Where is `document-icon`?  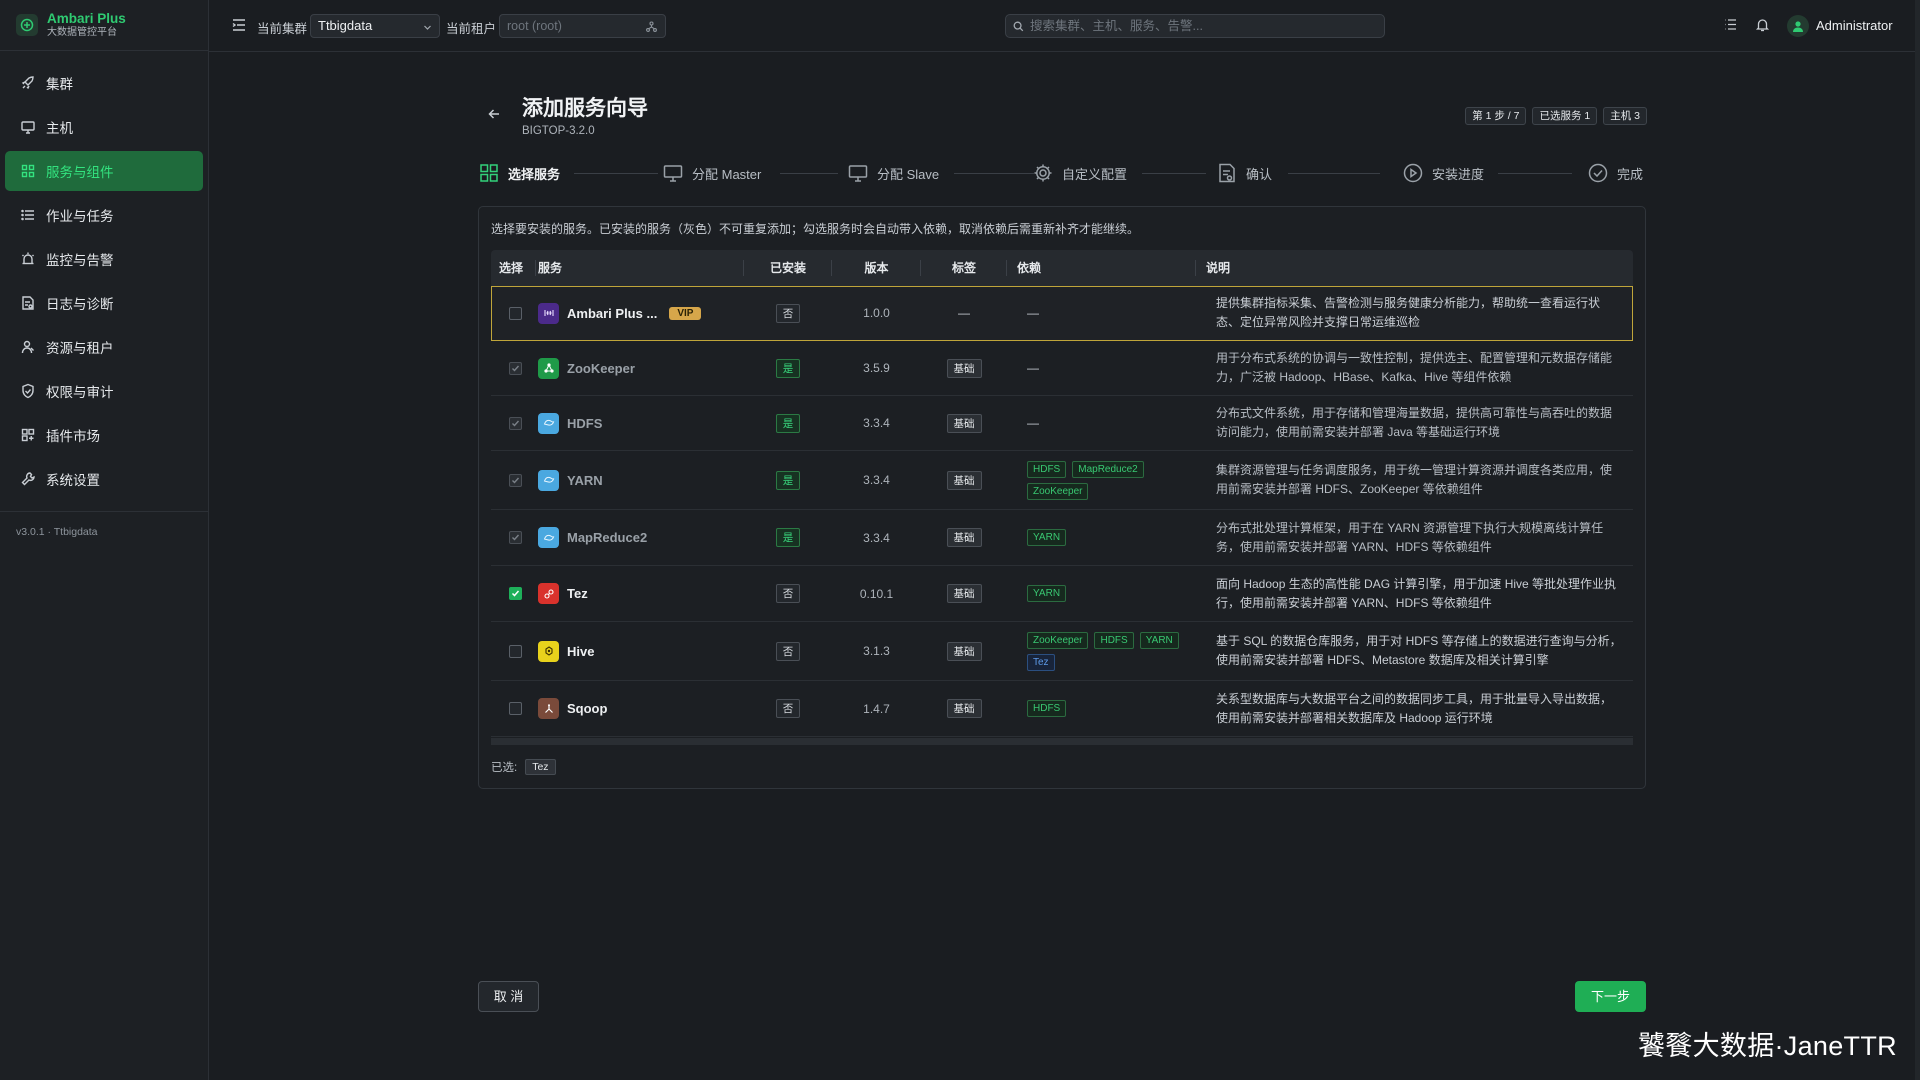
document-icon is located at coordinates (1227, 173).